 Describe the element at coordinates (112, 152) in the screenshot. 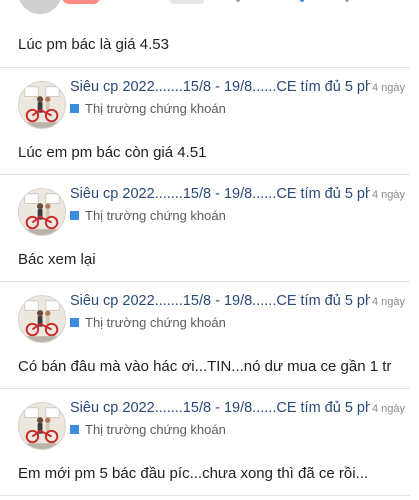

I see `post-body: Lúc em pm bác còn giá 4.51` at that location.